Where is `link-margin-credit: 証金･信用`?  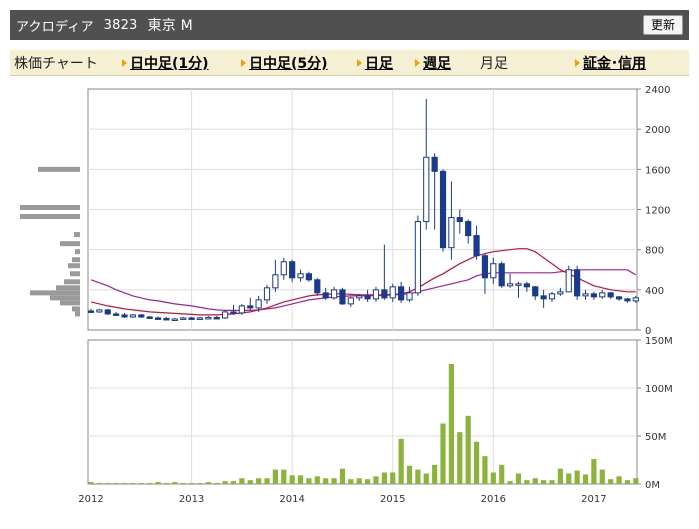
link-margin-credit: 証金･信用 is located at coordinates (614, 63).